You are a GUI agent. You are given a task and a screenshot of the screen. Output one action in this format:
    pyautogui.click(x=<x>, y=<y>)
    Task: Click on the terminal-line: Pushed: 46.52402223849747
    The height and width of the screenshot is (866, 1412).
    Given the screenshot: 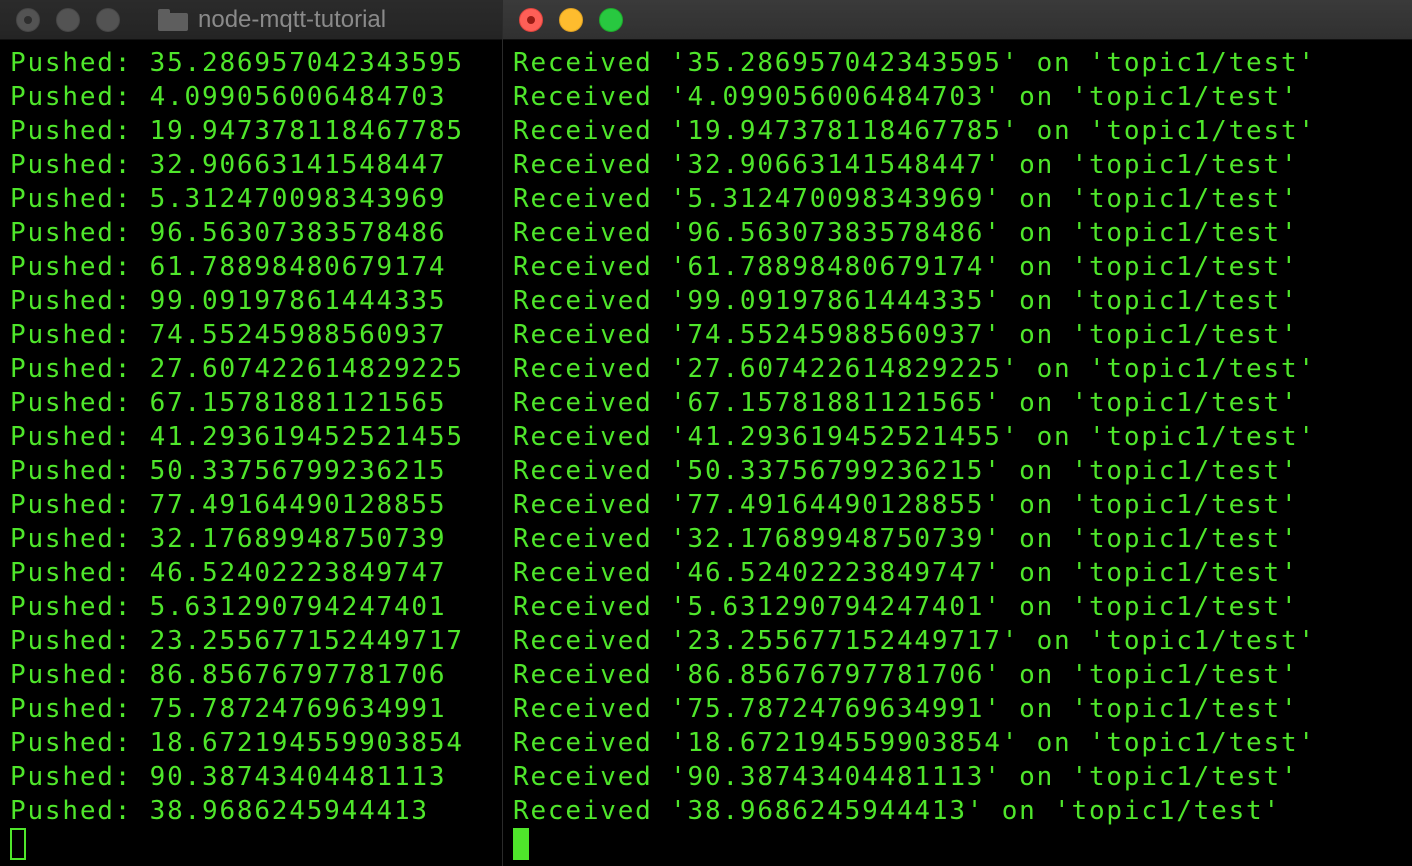 What is the action you would take?
    pyautogui.click(x=228, y=573)
    